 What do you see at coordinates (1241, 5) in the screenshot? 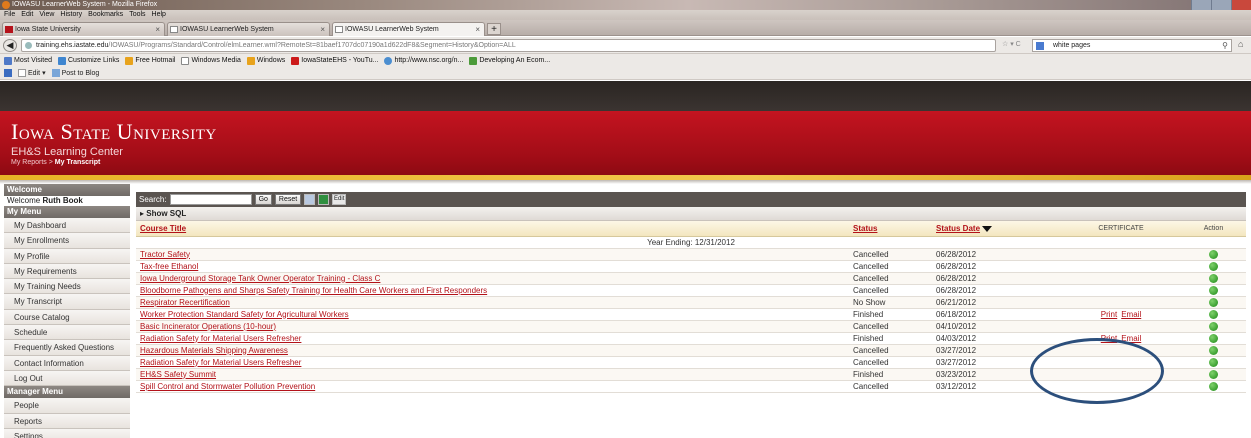
I see `close-window-button` at bounding box center [1241, 5].